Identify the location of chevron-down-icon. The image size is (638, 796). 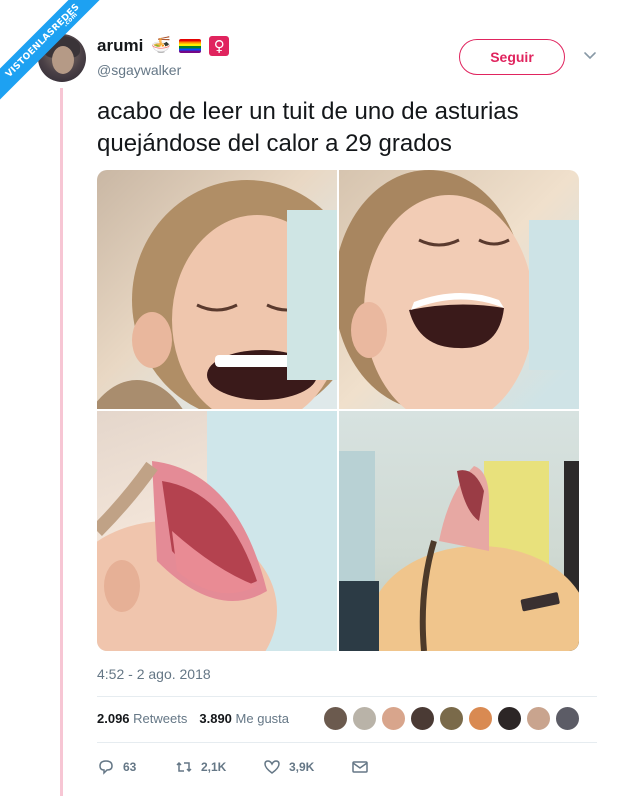
(590, 55).